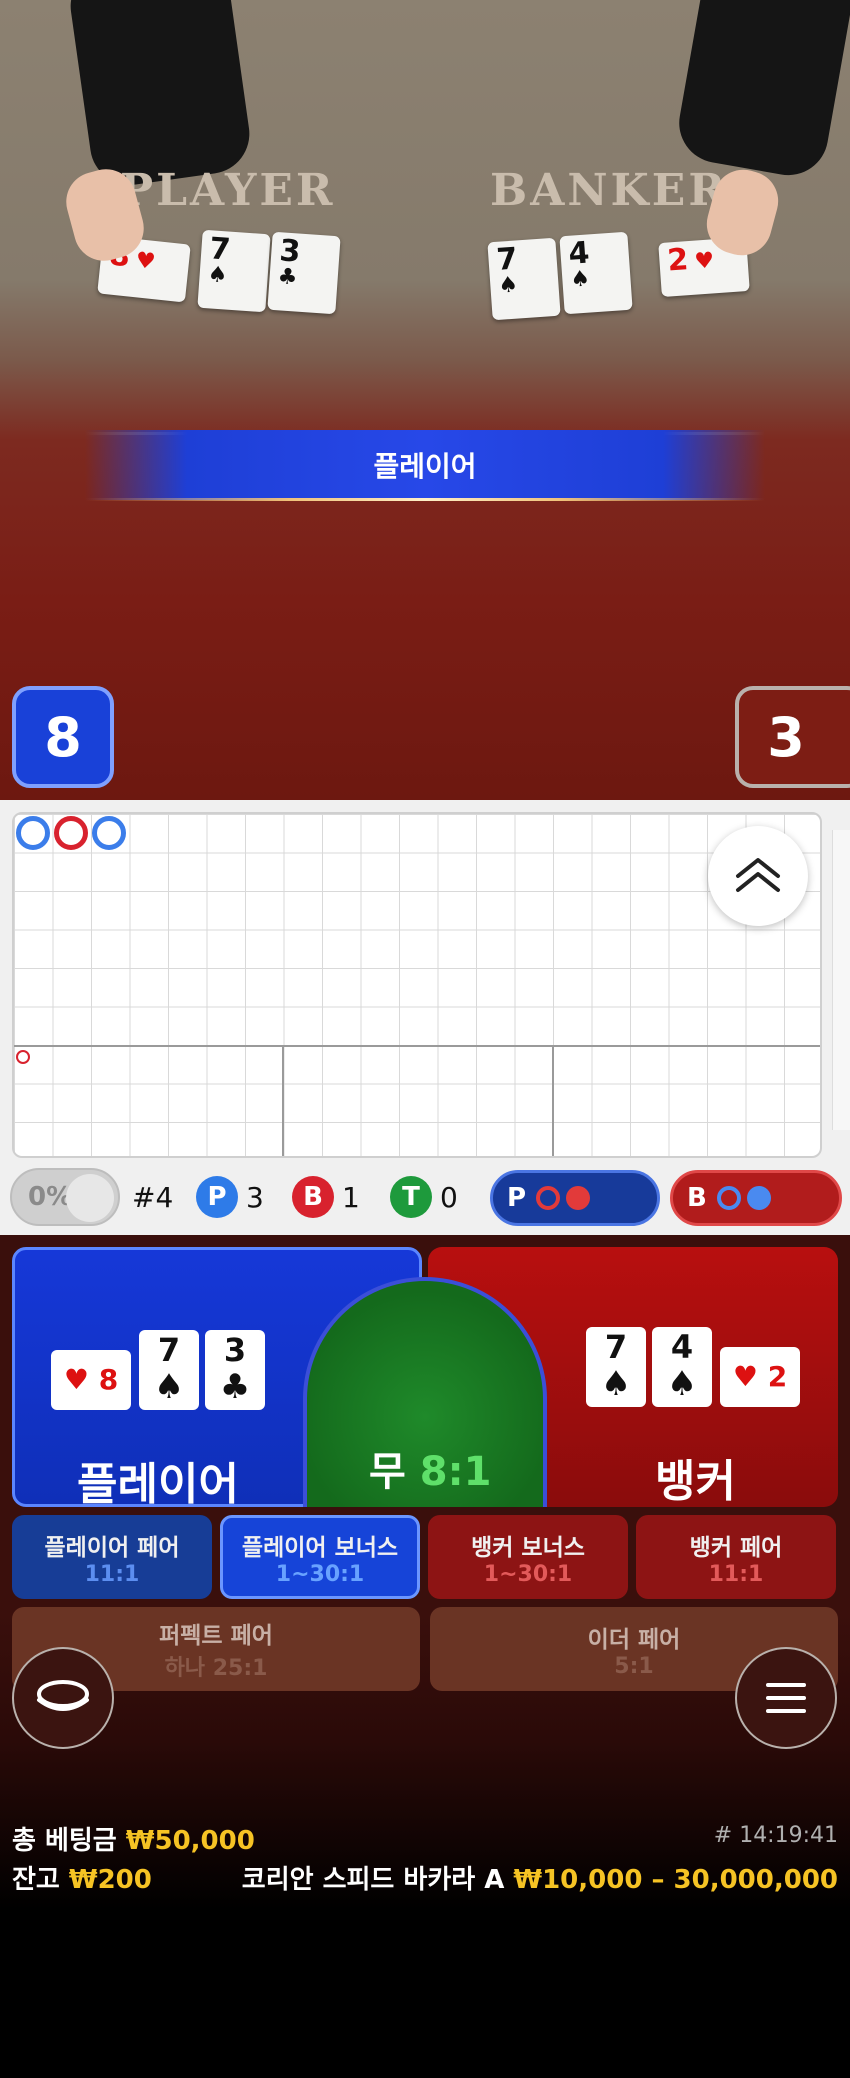 The width and height of the screenshot is (850, 2078). Describe the element at coordinates (411, 1197) in the screenshot. I see `tie-dot: T` at that location.